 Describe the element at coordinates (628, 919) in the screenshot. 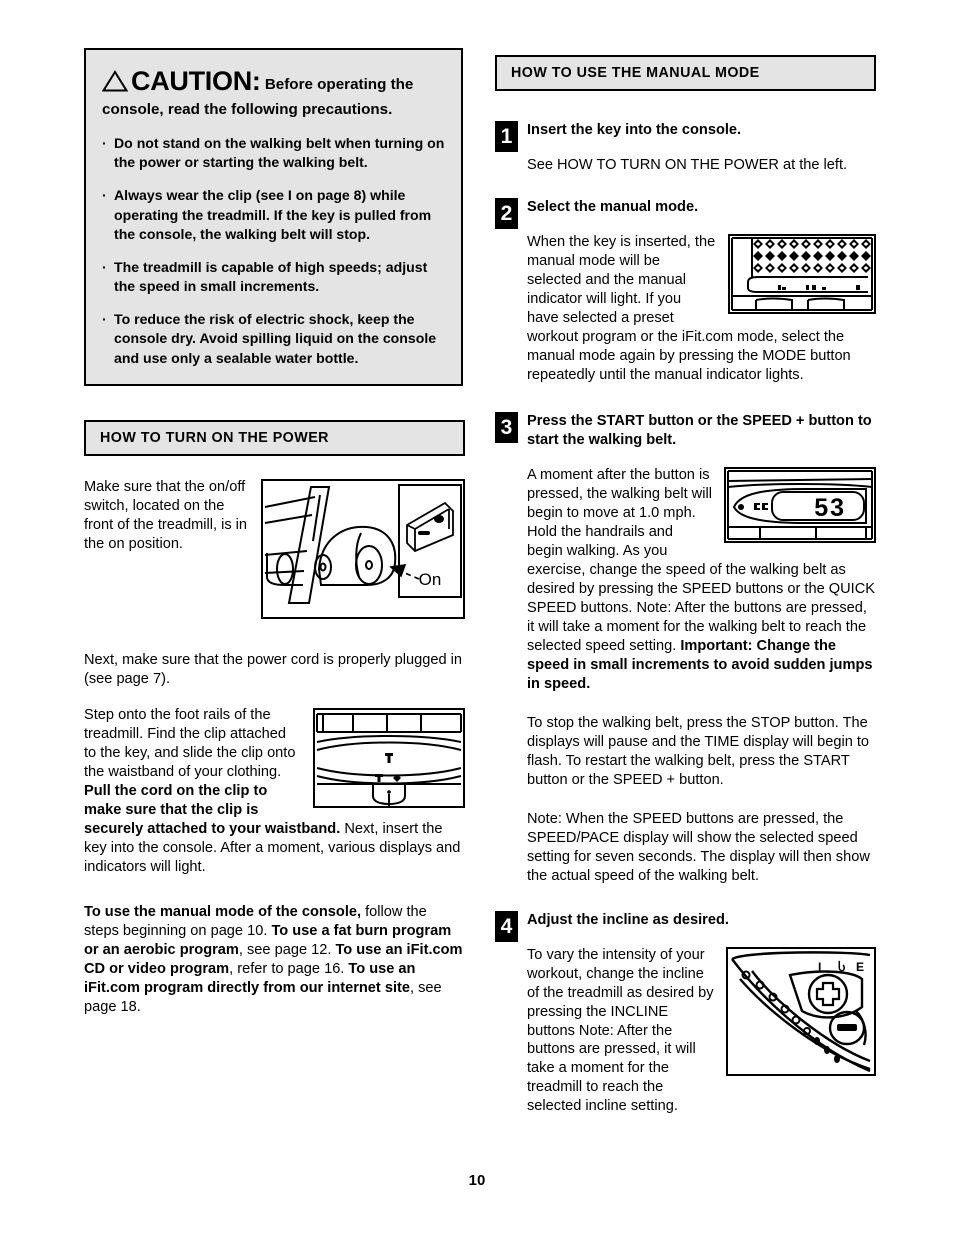

I see `step-4-title: Adjust the incline as desired.` at that location.